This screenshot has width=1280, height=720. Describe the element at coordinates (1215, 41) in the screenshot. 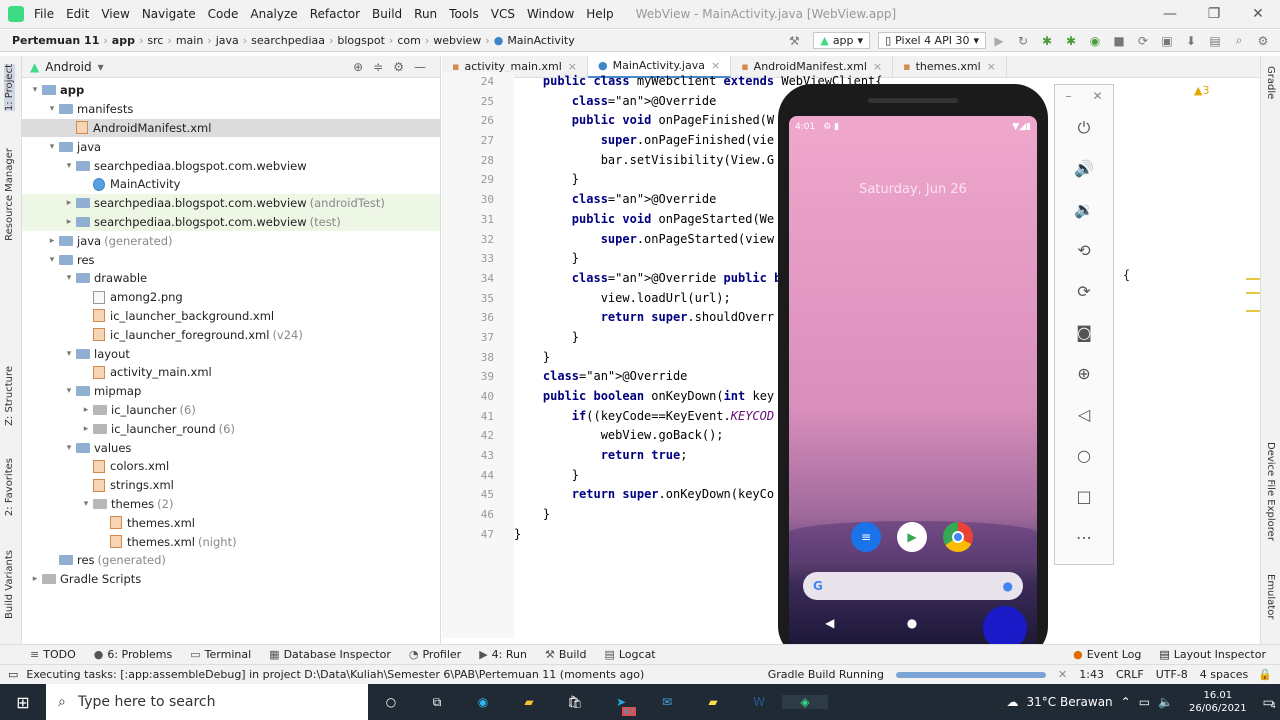

I see `layout-inspector-icon: ▤` at that location.